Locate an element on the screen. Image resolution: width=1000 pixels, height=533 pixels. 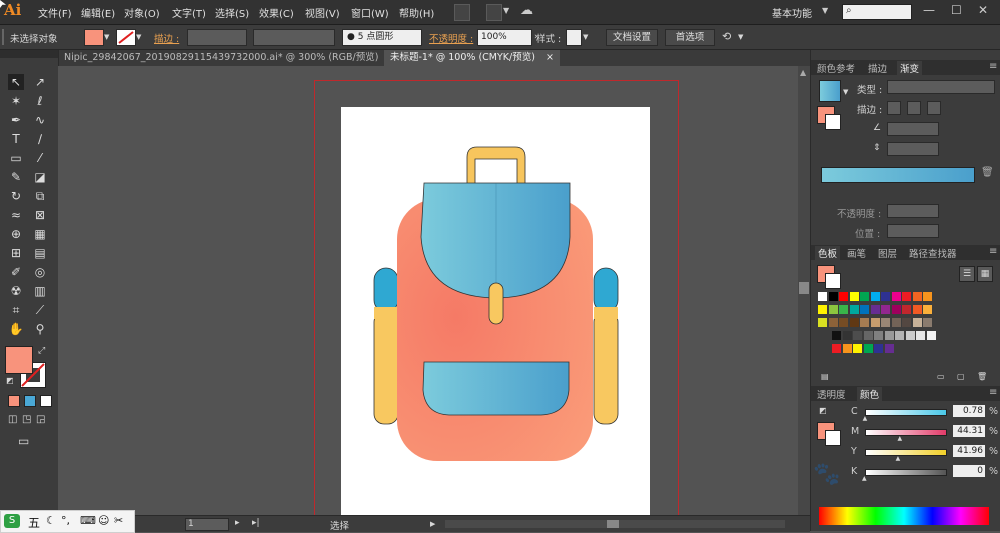
curvature-tool-icon: ∿ is located at coordinates (40, 120).